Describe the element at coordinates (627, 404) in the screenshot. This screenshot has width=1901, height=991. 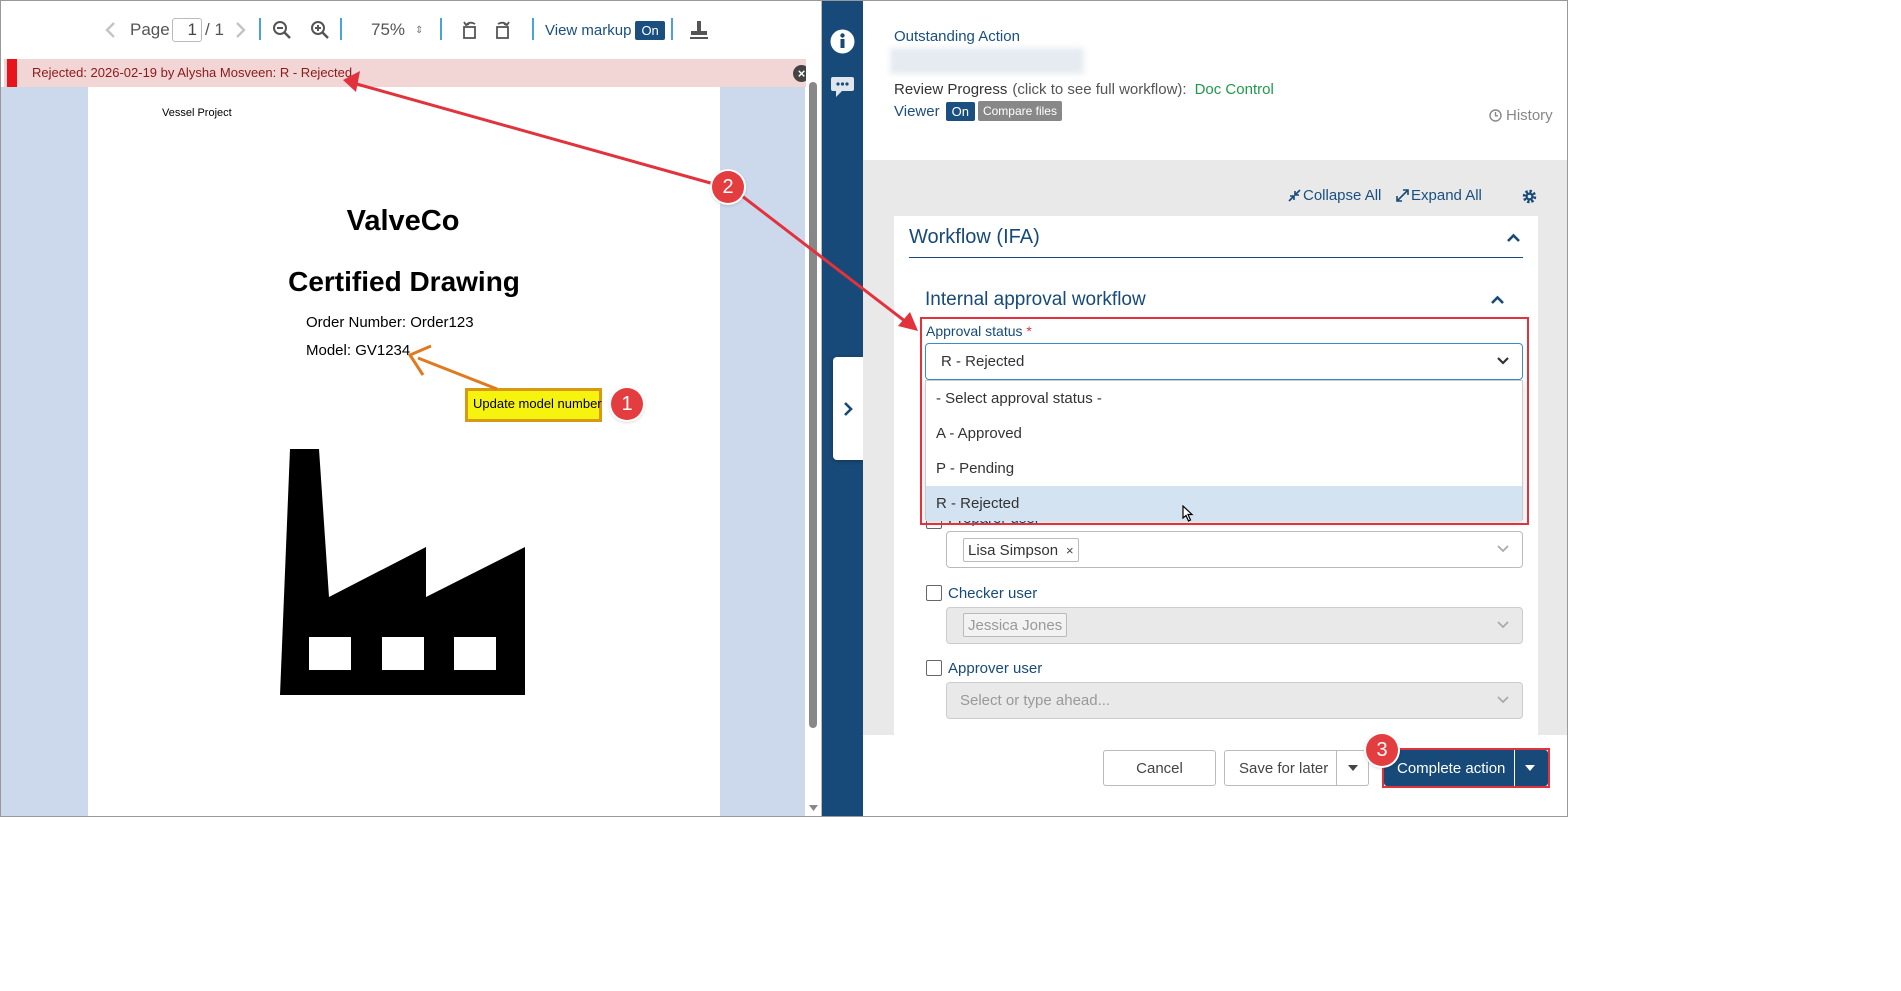
I see `callout-badge-1: 1` at that location.